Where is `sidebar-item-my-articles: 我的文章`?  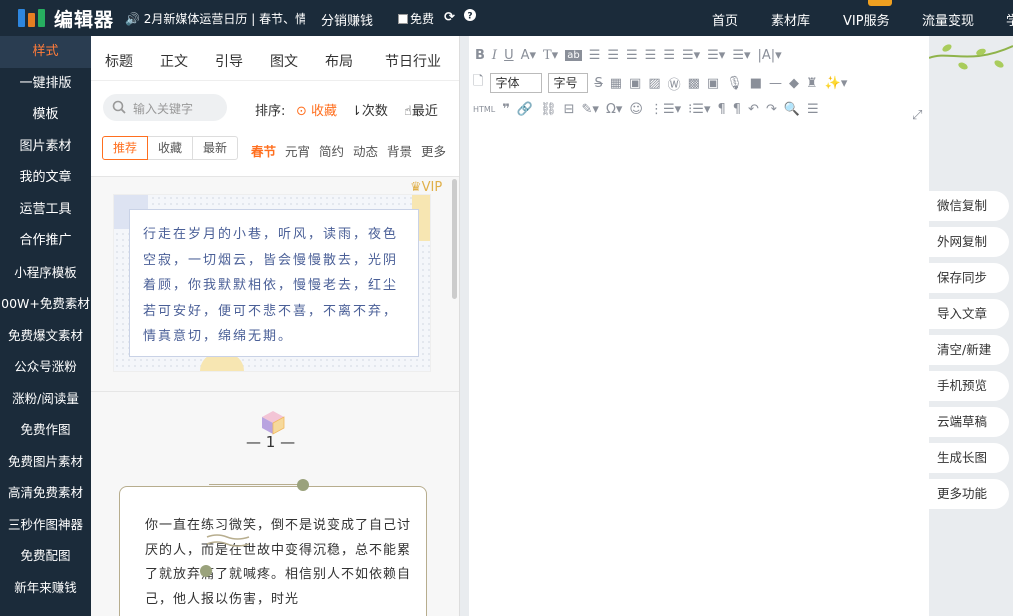
sidebar-item-my-articles: 我的文章 is located at coordinates (45, 178).